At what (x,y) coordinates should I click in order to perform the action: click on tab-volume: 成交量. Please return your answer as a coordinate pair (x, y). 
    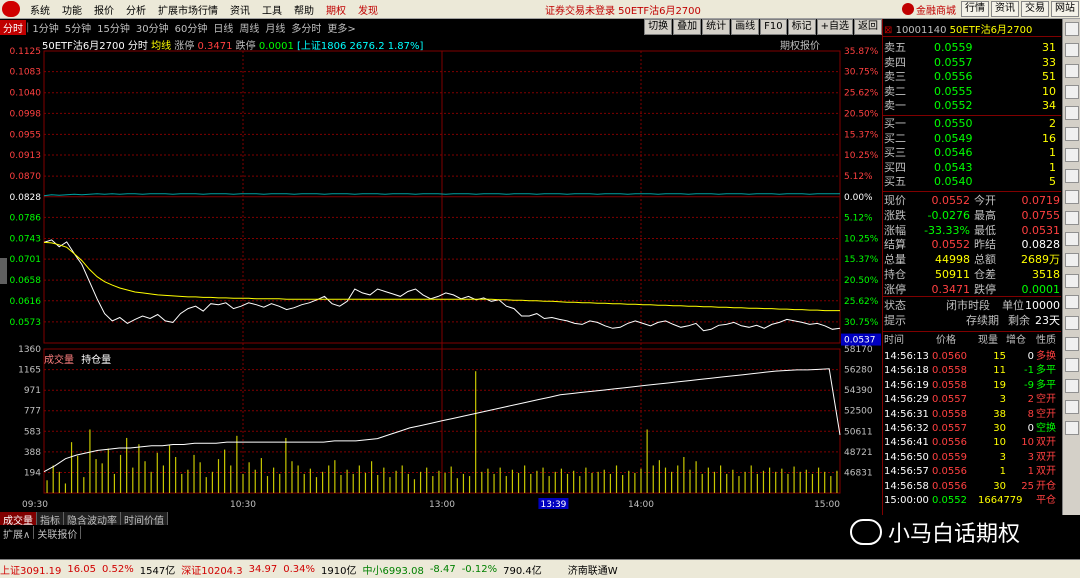
    Looking at the image, I should click on (18, 519).